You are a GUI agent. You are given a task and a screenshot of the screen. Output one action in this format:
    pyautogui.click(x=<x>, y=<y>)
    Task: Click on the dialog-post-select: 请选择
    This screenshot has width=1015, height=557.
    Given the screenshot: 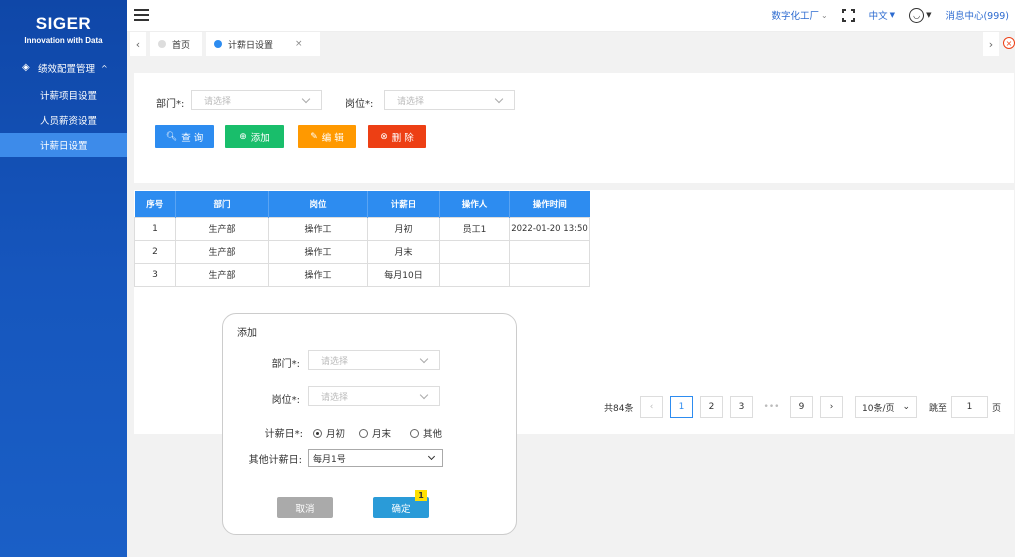 What is the action you would take?
    pyautogui.click(x=374, y=396)
    